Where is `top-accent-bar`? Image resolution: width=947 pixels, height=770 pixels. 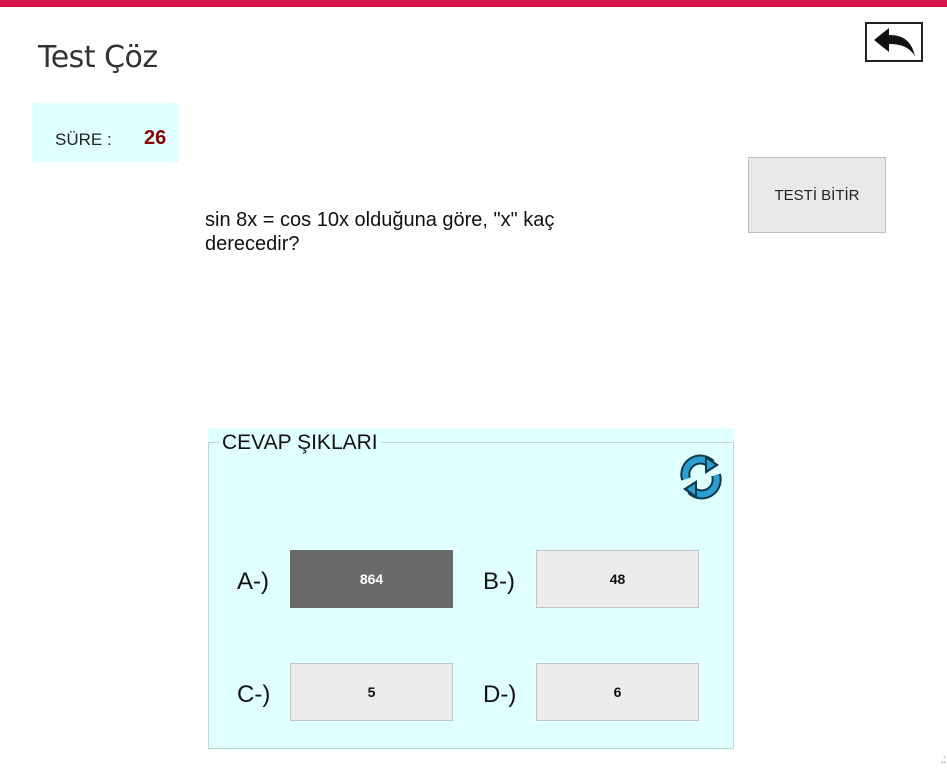
top-accent-bar is located at coordinates (473, 3).